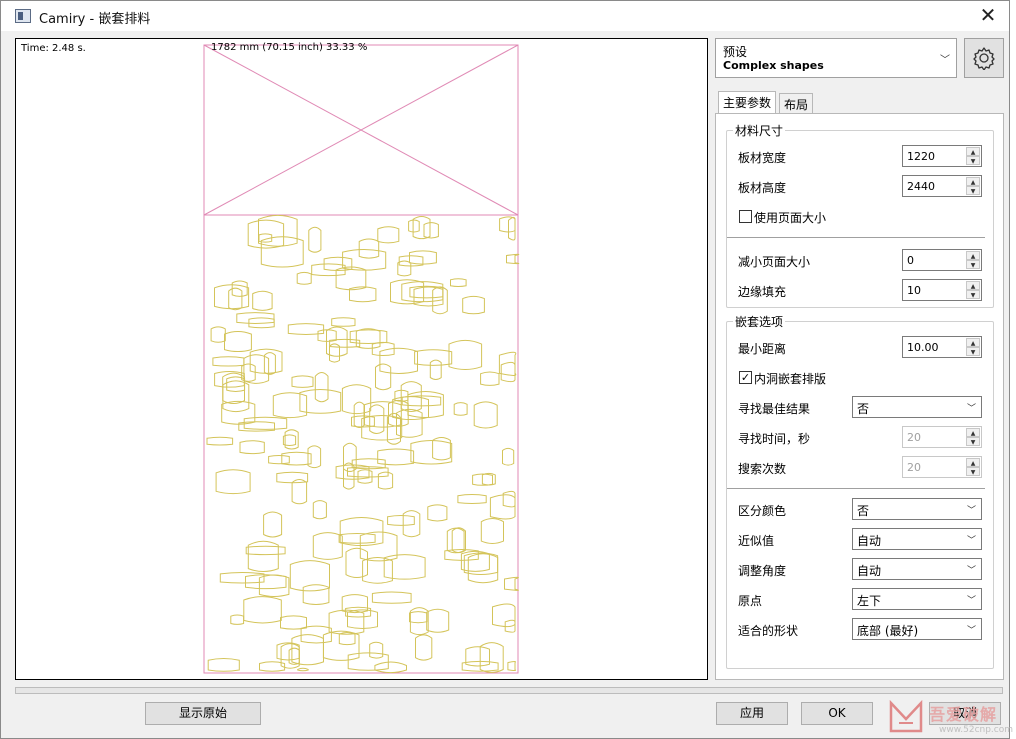 This screenshot has width=1016, height=739. What do you see at coordinates (856, 237) in the screenshot?
I see `divider` at bounding box center [856, 237].